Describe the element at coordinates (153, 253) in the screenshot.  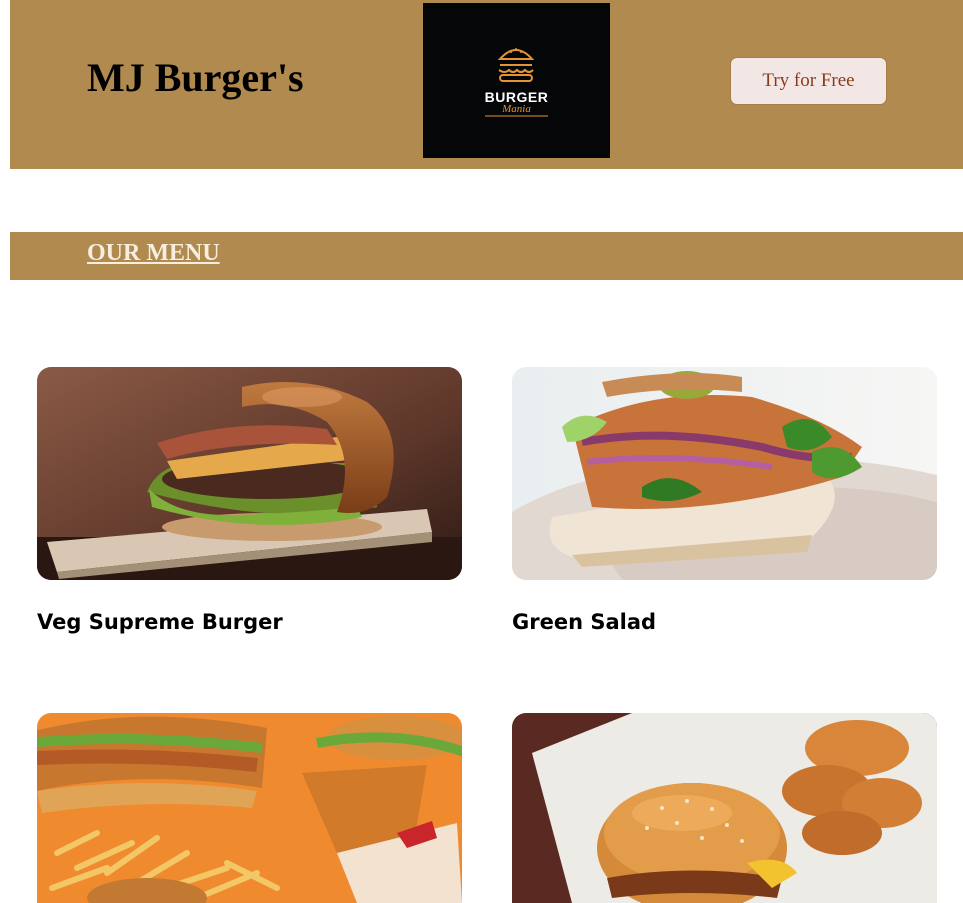
I see `menu-heading: OUR MENU` at that location.